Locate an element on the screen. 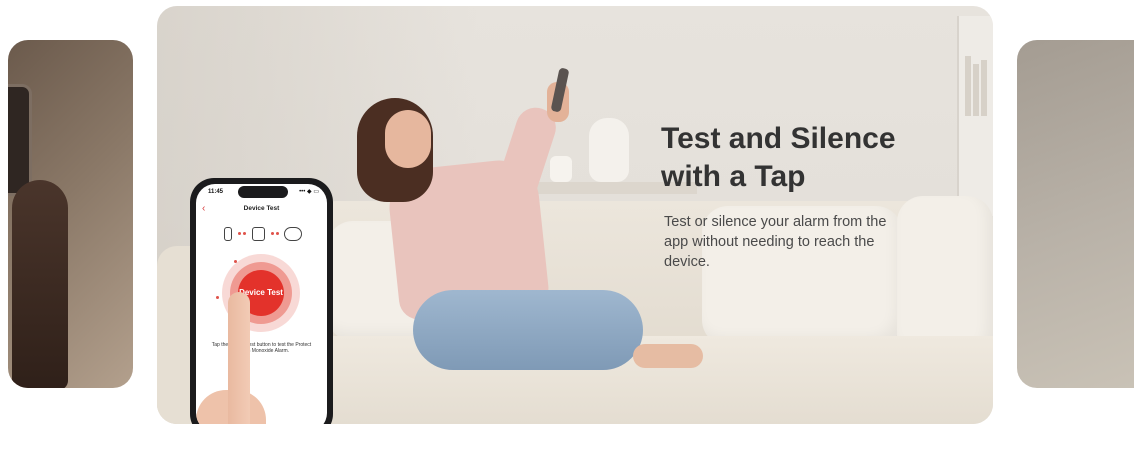 Image resolution: width=1134 pixels, height=452 pixels. woman-feet is located at coordinates (668, 356).